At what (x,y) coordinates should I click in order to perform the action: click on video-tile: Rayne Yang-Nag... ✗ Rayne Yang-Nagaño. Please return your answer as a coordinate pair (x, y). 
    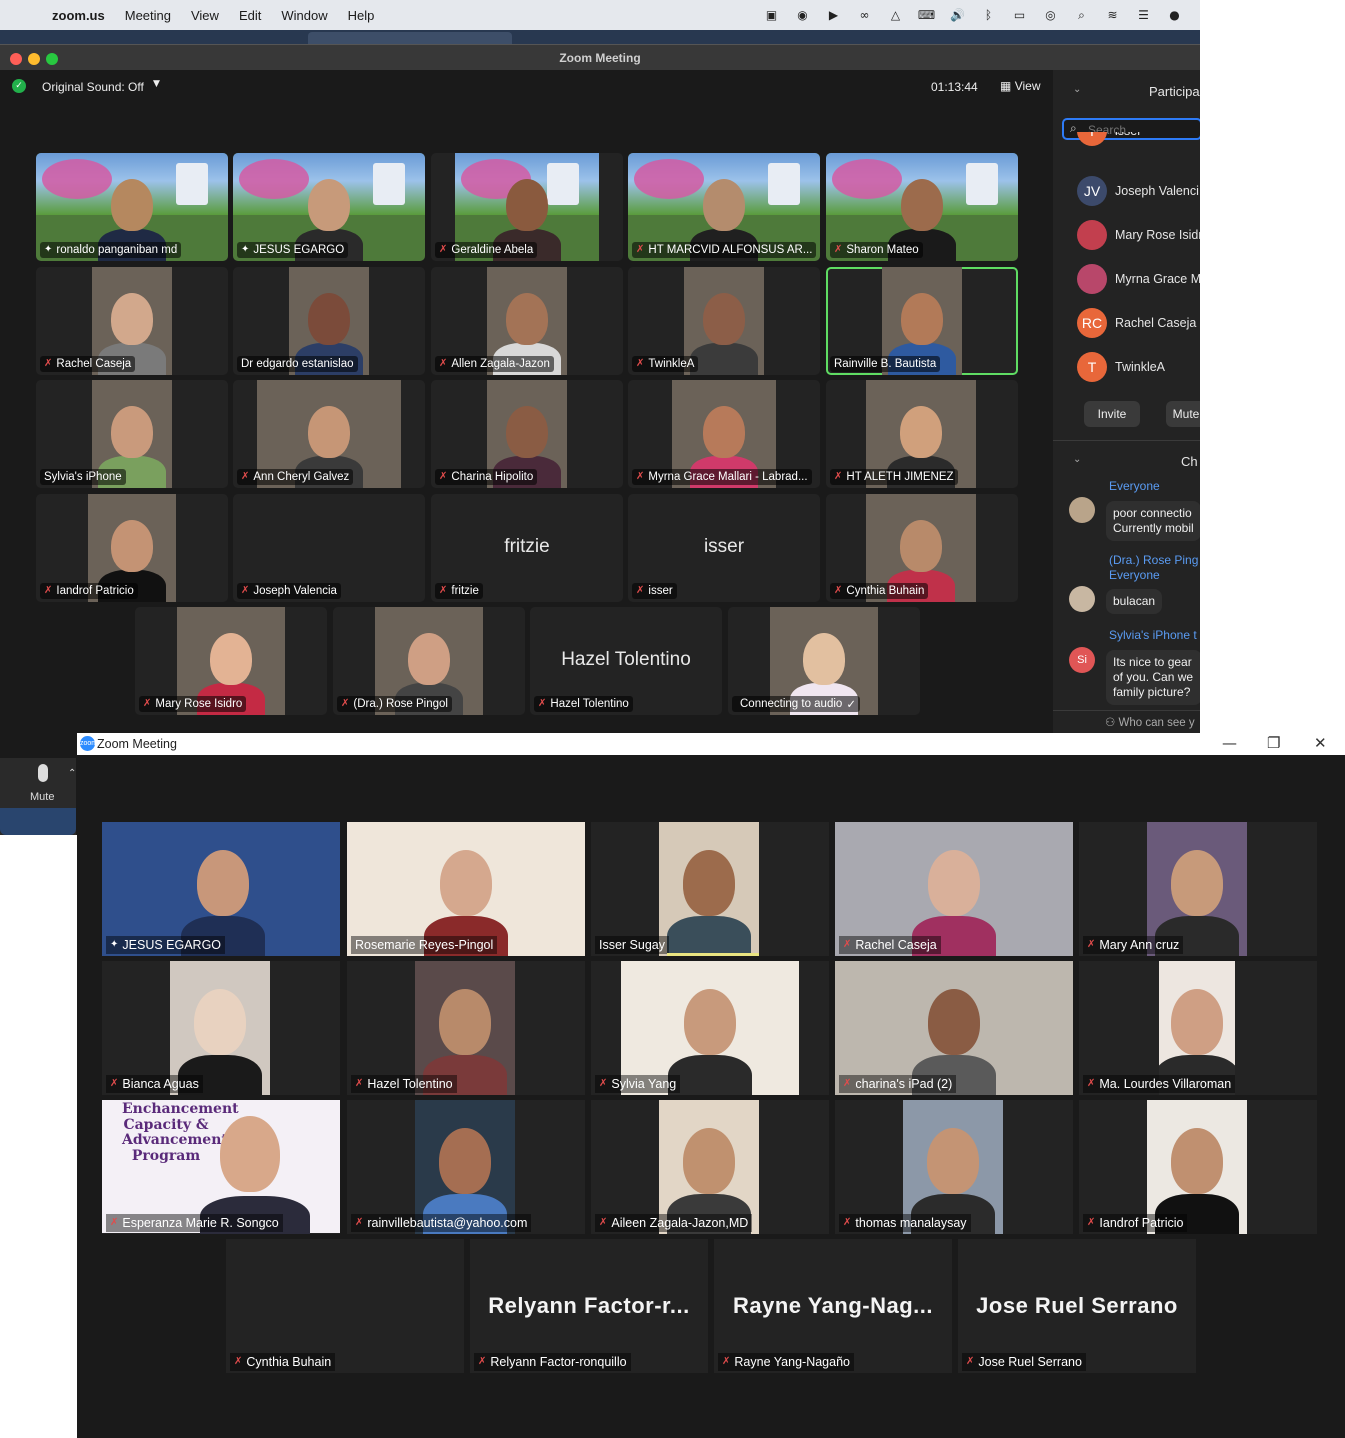
    Looking at the image, I should click on (833, 1306).